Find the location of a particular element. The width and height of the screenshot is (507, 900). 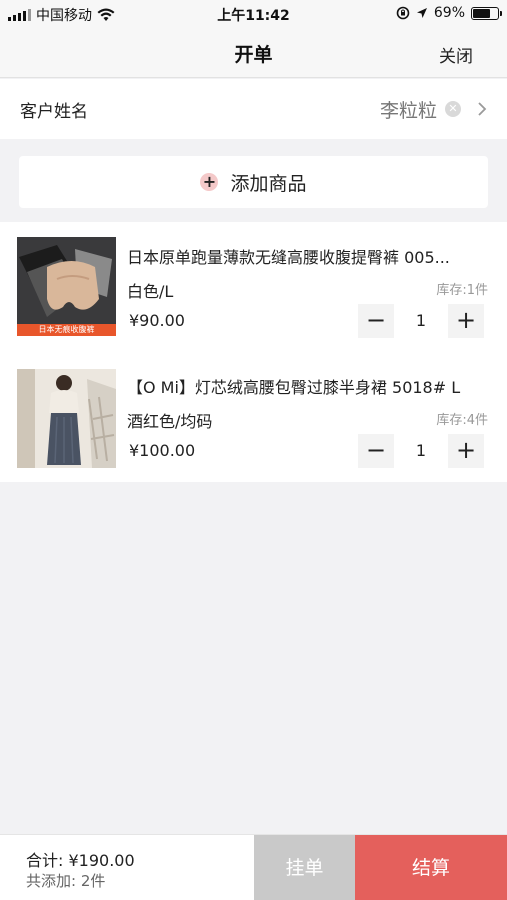

page-title: 开单 is located at coordinates (253, 55).